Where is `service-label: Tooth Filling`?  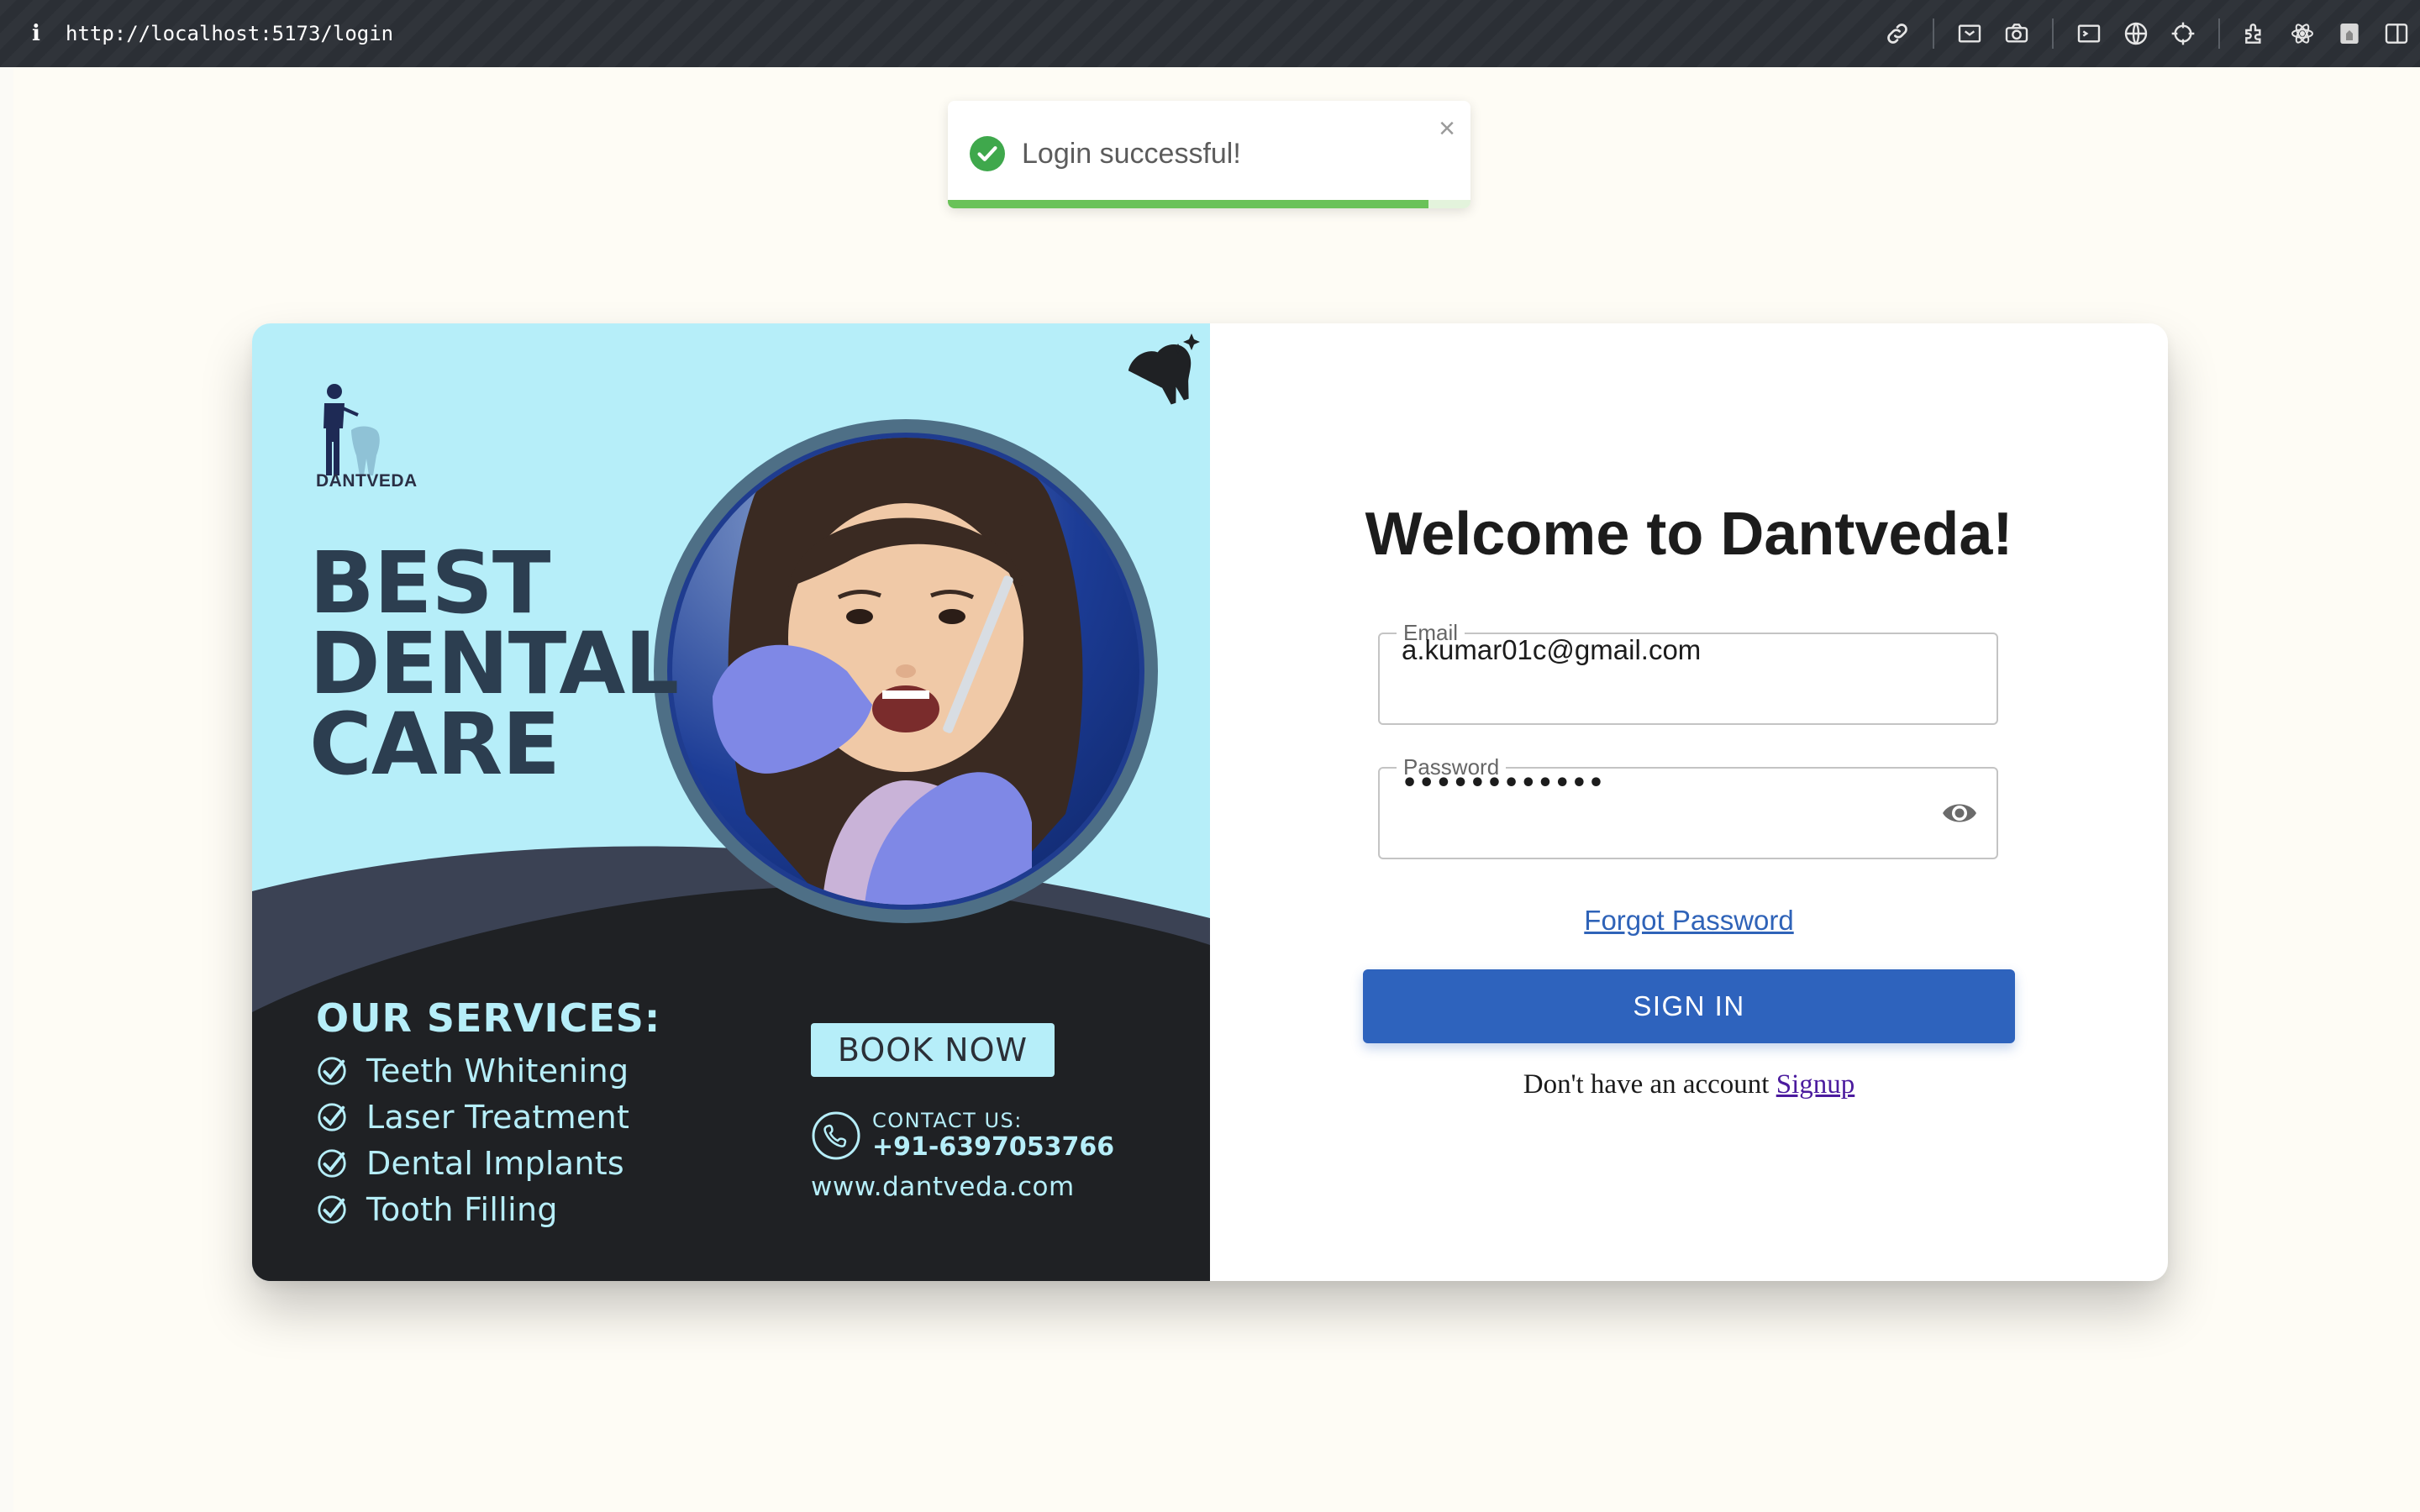 service-label: Tooth Filling is located at coordinates (462, 1209).